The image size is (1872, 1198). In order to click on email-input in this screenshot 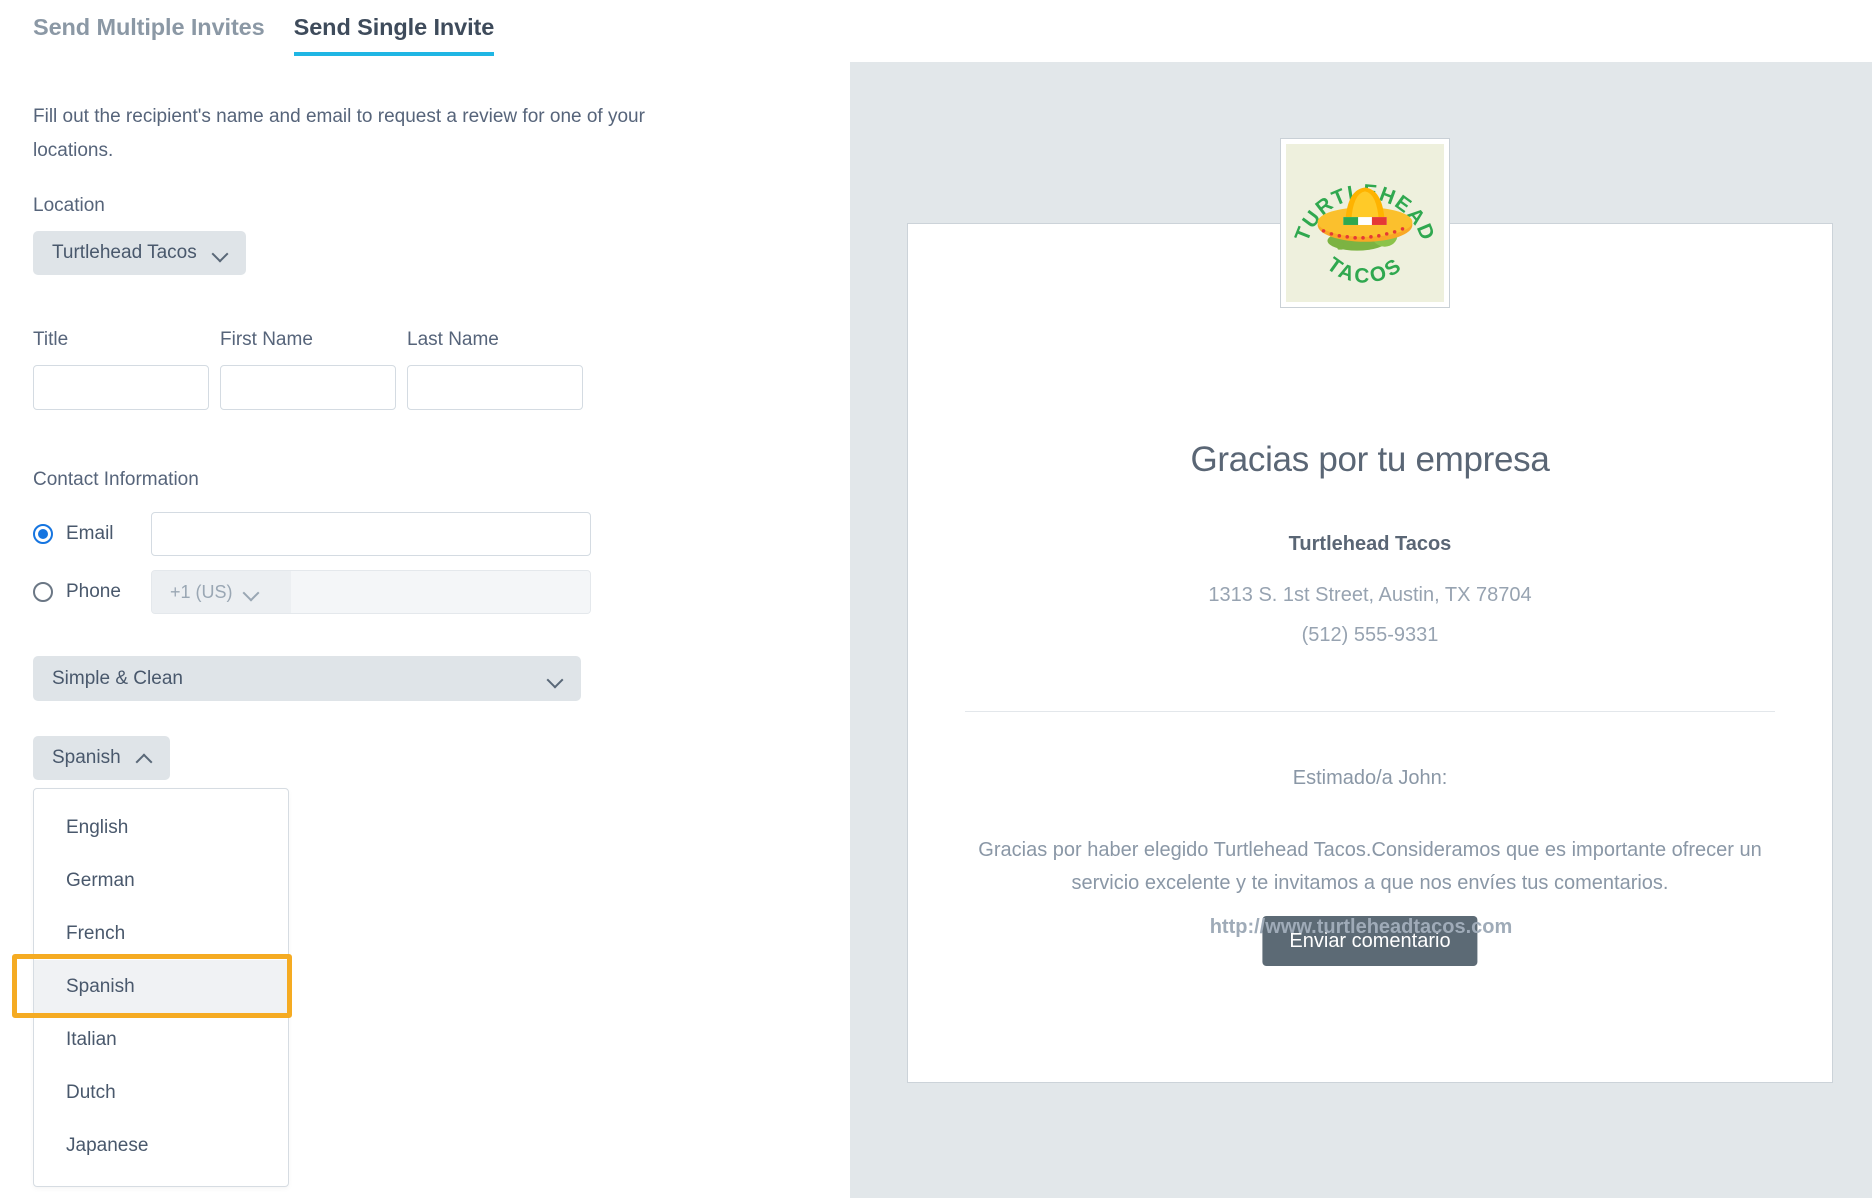, I will do `click(371, 534)`.